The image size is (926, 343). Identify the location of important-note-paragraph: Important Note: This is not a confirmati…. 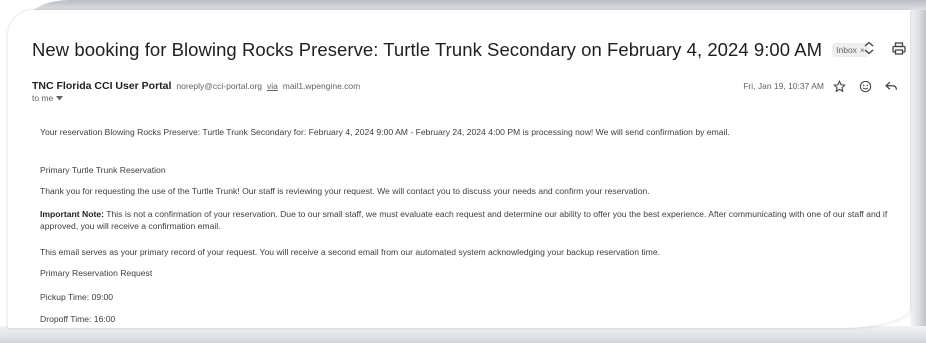
(470, 220).